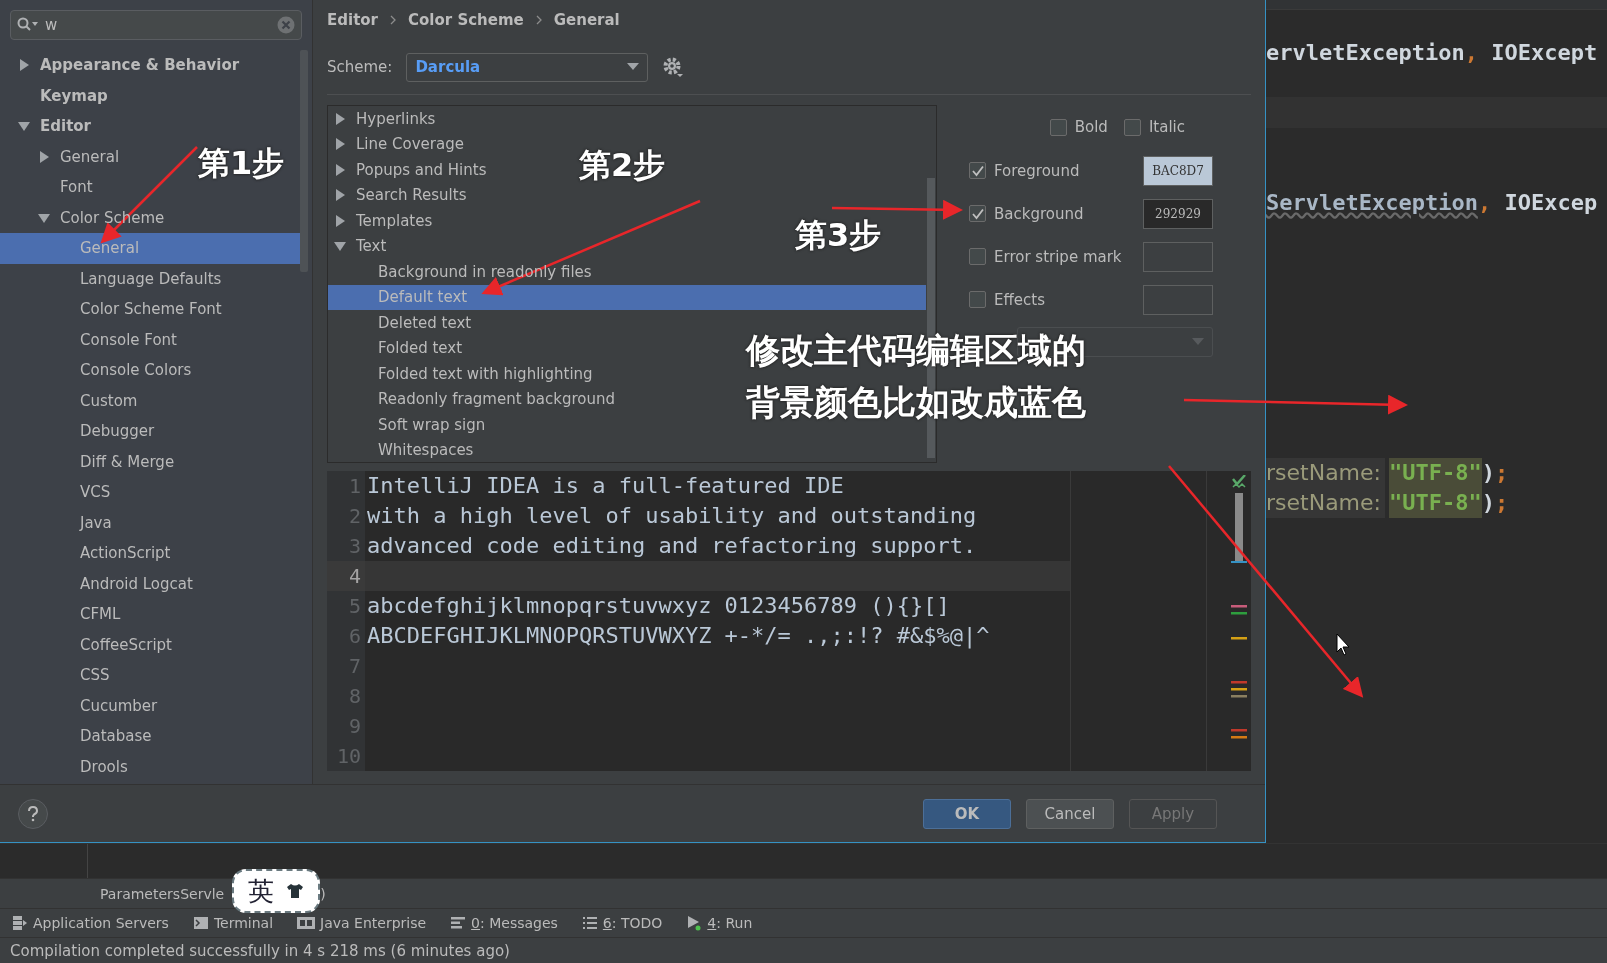 The width and height of the screenshot is (1607, 963). What do you see at coordinates (74, 95) in the screenshot?
I see `sidebar-item: Keymap` at bounding box center [74, 95].